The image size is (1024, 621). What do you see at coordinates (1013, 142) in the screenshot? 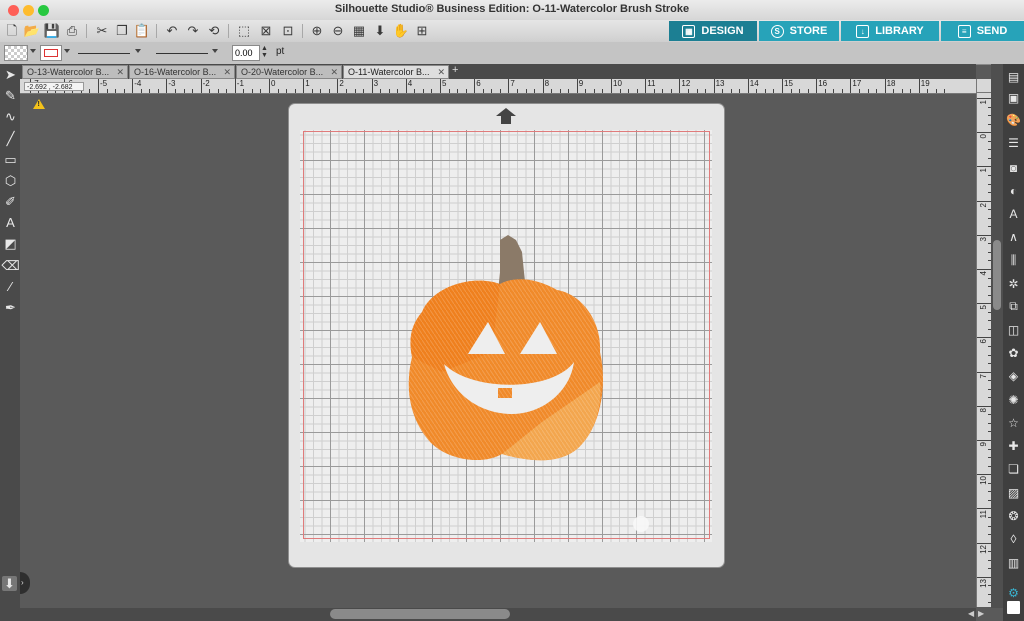
I see `line-style-icon: ☰` at bounding box center [1013, 142].